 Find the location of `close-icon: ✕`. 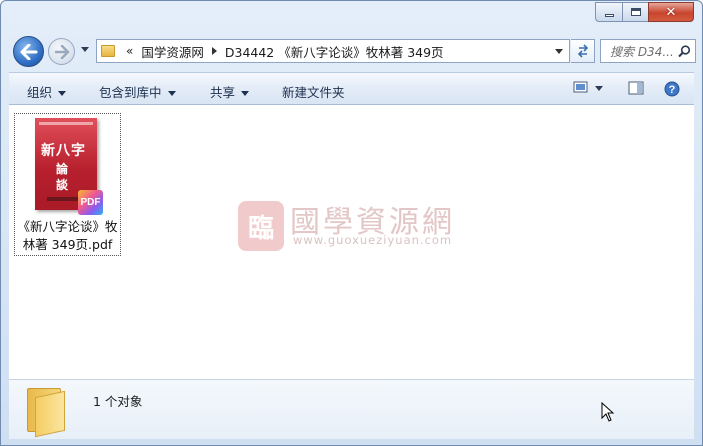

close-icon: ✕ is located at coordinates (671, 12).